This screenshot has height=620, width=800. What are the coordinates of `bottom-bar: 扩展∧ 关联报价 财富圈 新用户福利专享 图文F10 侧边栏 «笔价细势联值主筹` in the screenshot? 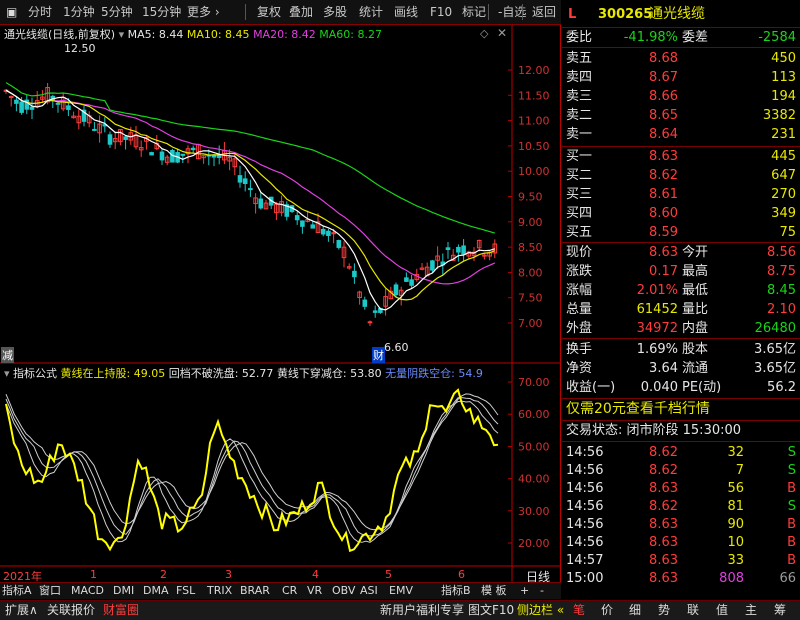 It's located at (400, 610).